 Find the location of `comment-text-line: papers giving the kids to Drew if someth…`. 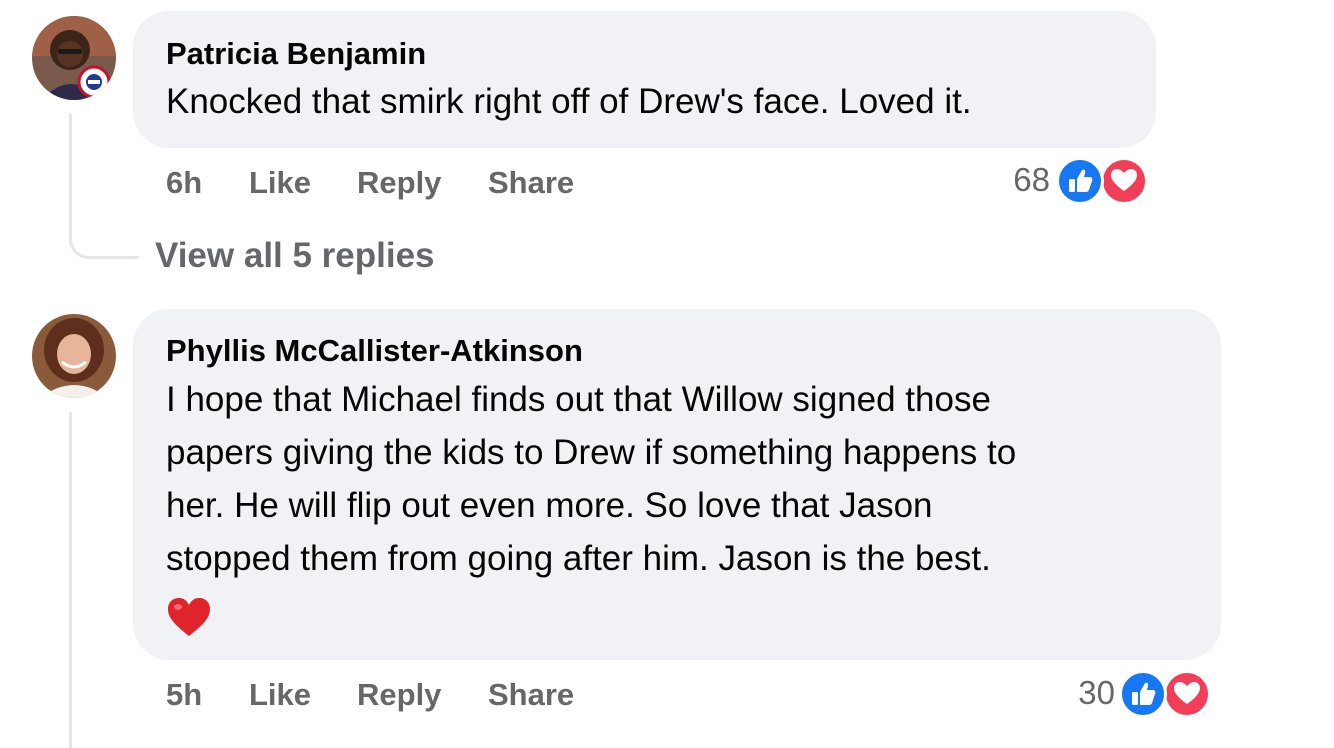

comment-text-line: papers giving the kids to Drew if someth… is located at coordinates (591, 452).